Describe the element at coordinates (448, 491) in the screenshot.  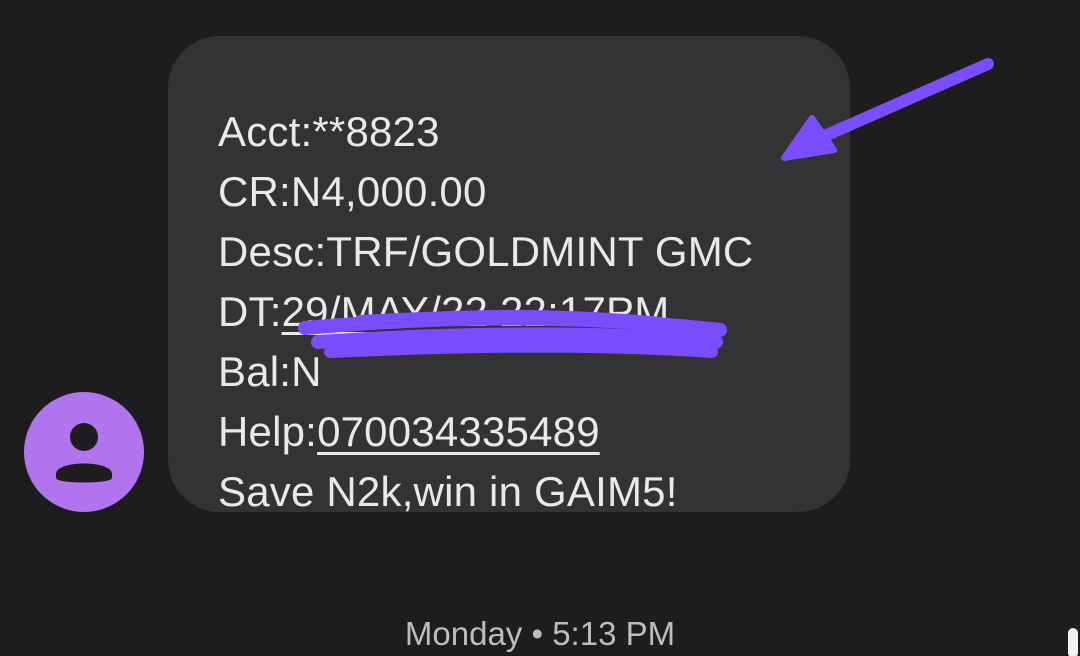
I see `message-line-promo: Save N2k,win in GAIM5!` at that location.